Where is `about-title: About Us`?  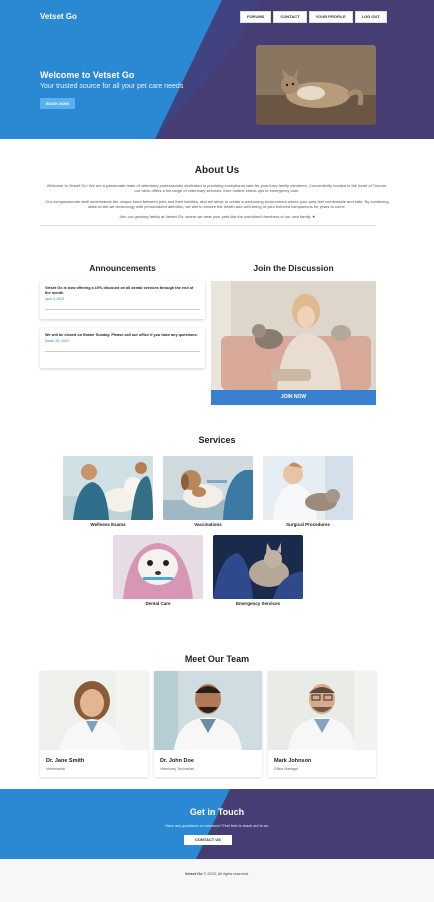
about-title: About Us is located at coordinates (217, 170).